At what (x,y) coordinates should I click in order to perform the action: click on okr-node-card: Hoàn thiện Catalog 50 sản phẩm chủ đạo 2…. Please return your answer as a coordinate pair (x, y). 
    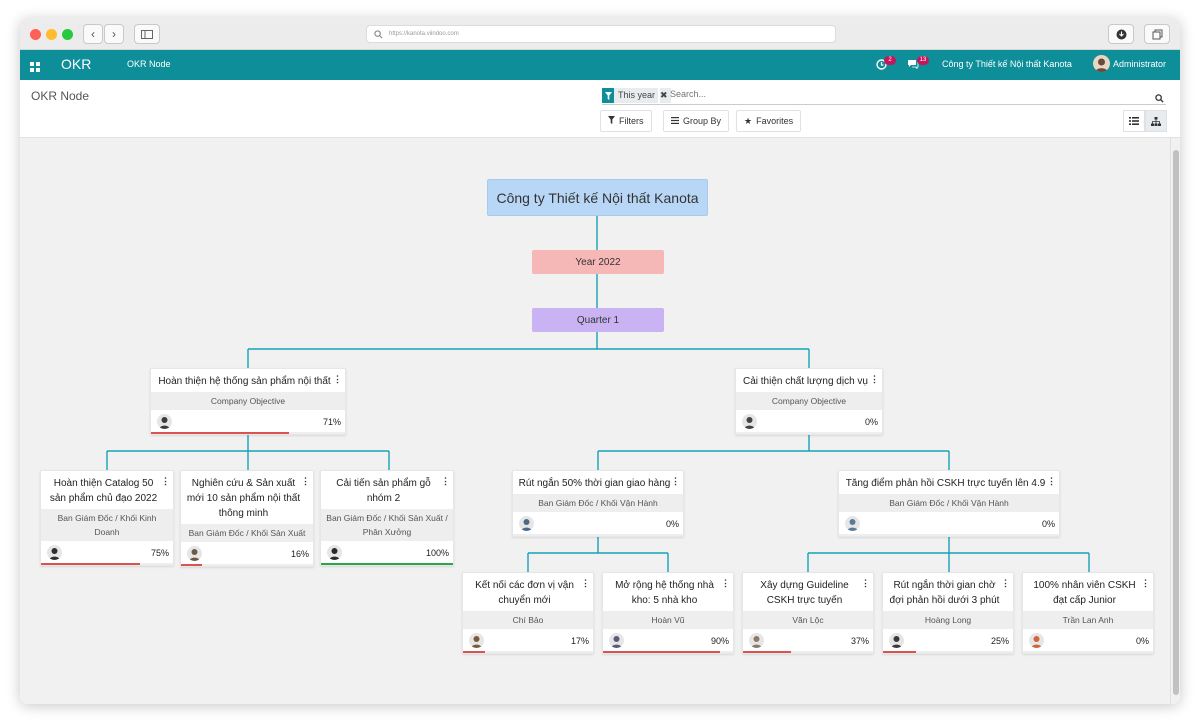
    Looking at the image, I should click on (107, 518).